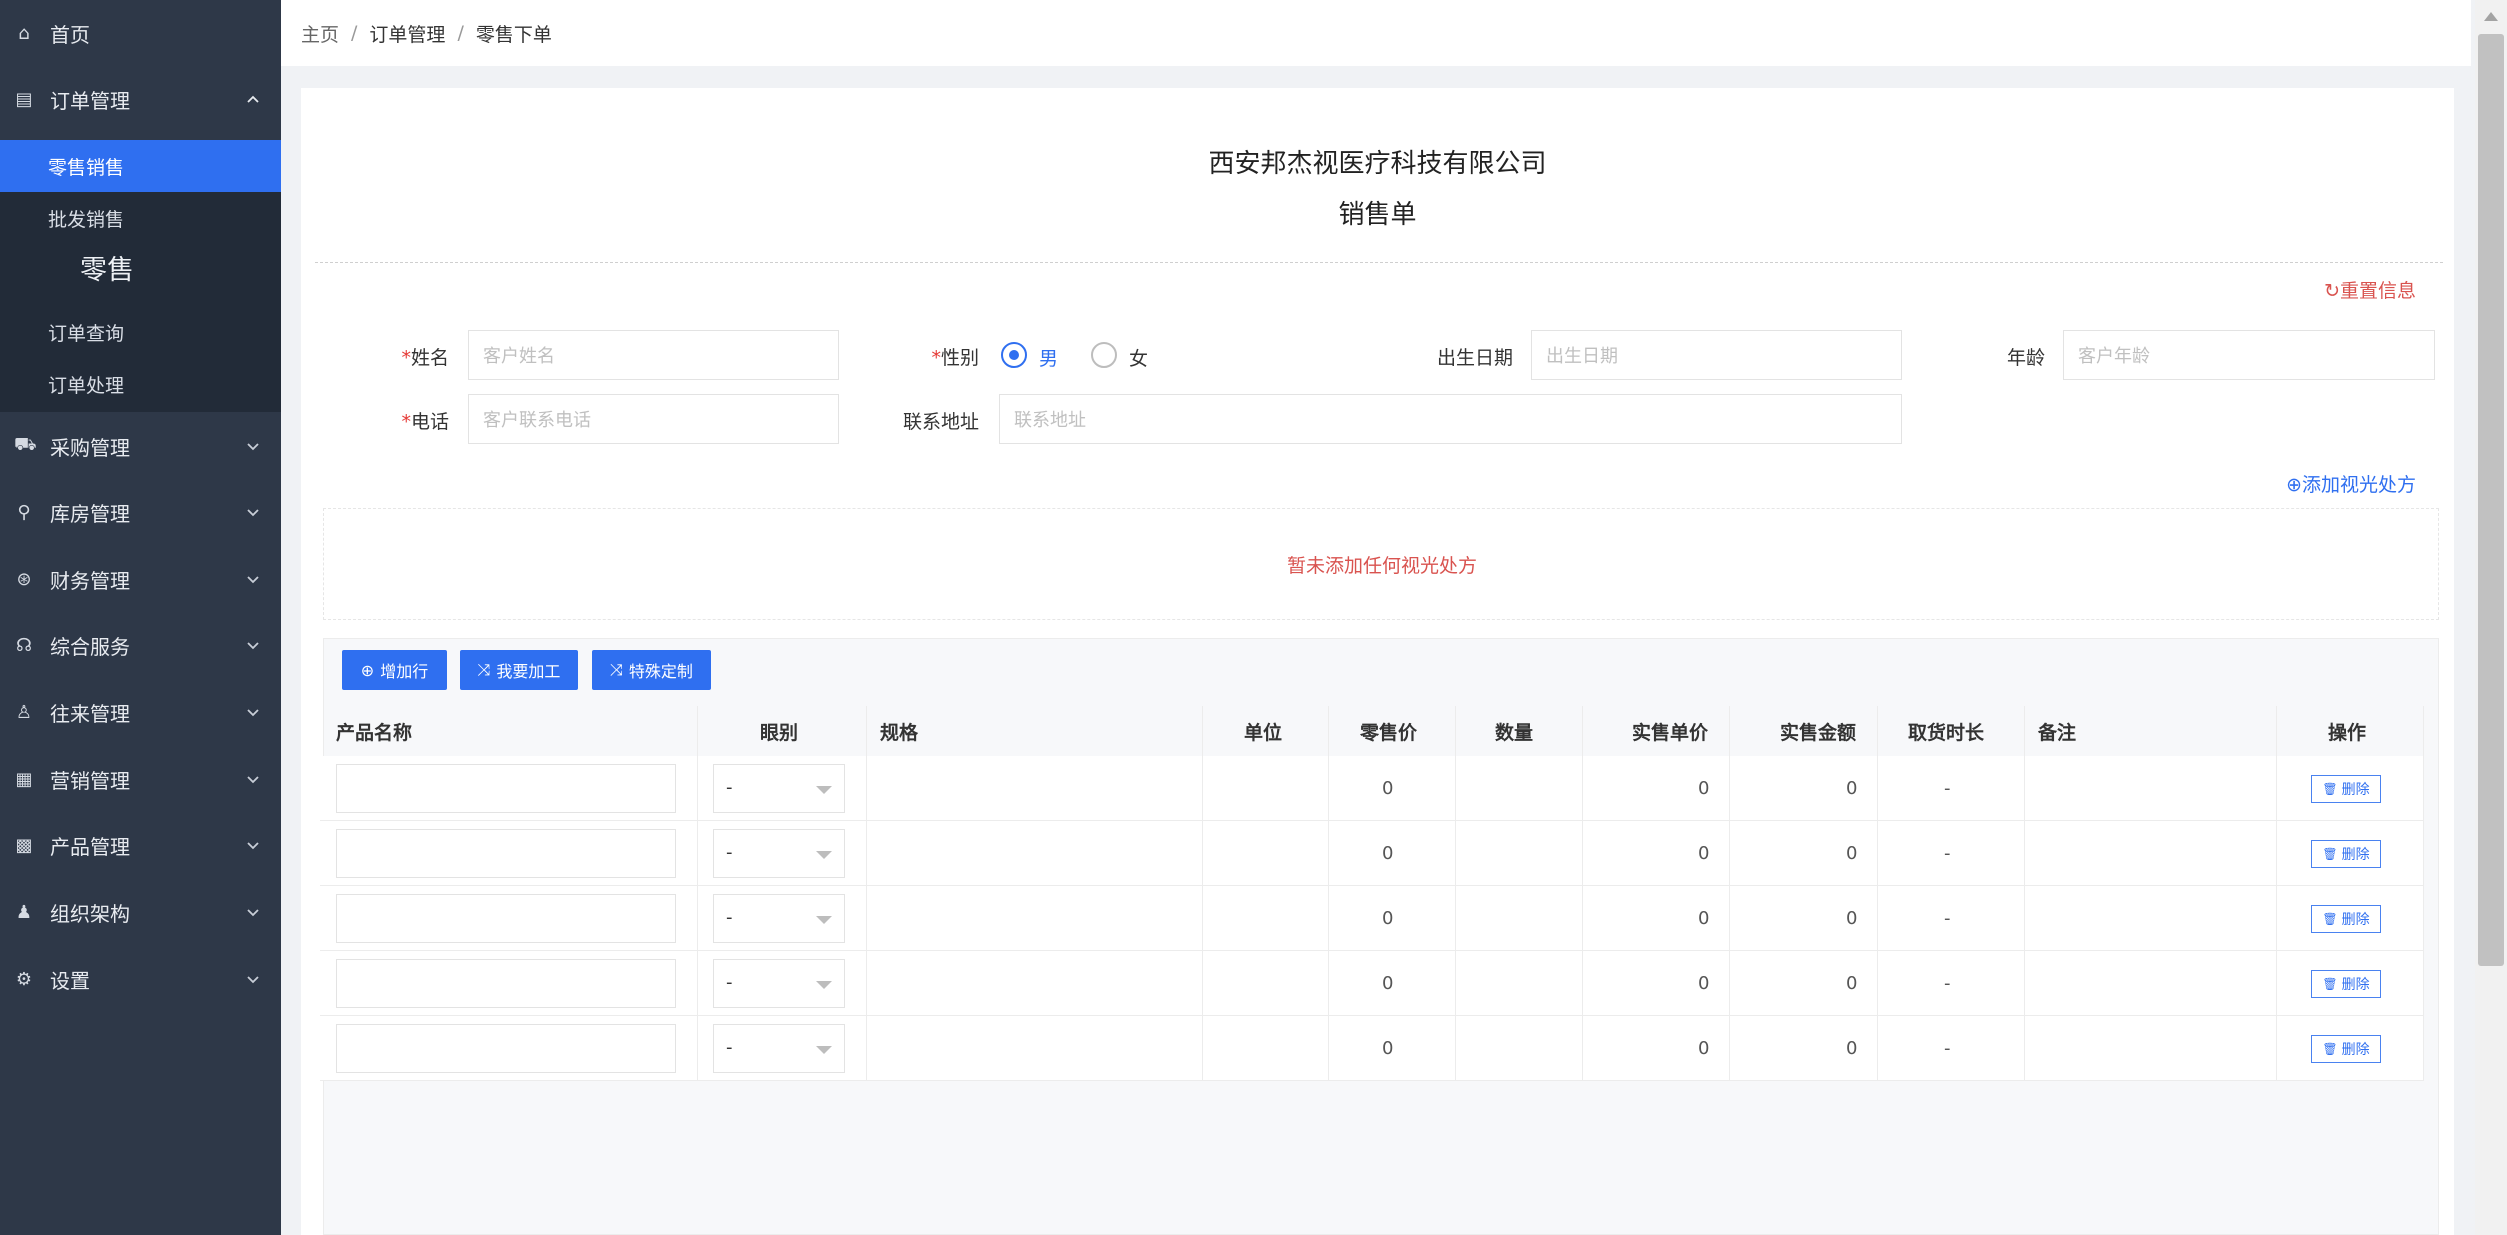 Image resolution: width=2507 pixels, height=1235 pixels. What do you see at coordinates (1450, 419) in the screenshot?
I see `address-input: 联系地址` at bounding box center [1450, 419].